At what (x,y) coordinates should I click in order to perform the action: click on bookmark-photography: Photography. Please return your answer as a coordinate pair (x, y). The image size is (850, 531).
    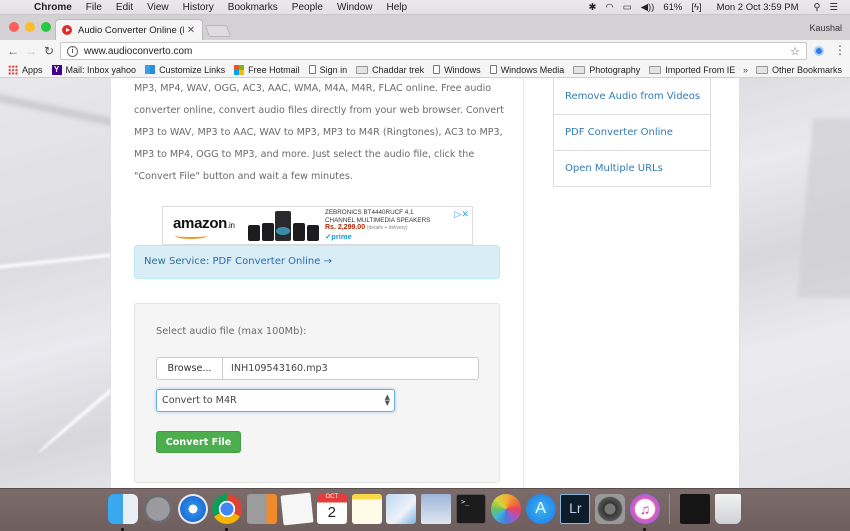
    Looking at the image, I should click on (606, 70).